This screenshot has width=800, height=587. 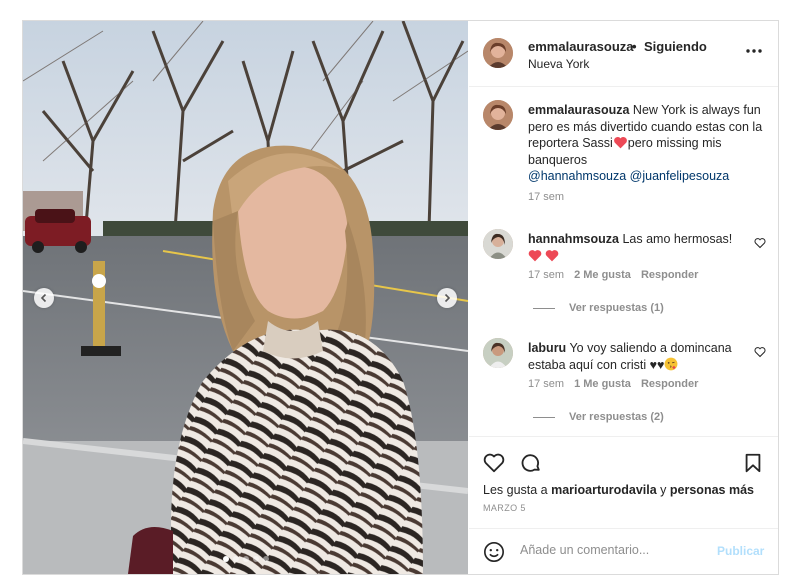 I want to click on post-header: emmalaurasouza • Siguiendo Nueva York, so click(x=623, y=54).